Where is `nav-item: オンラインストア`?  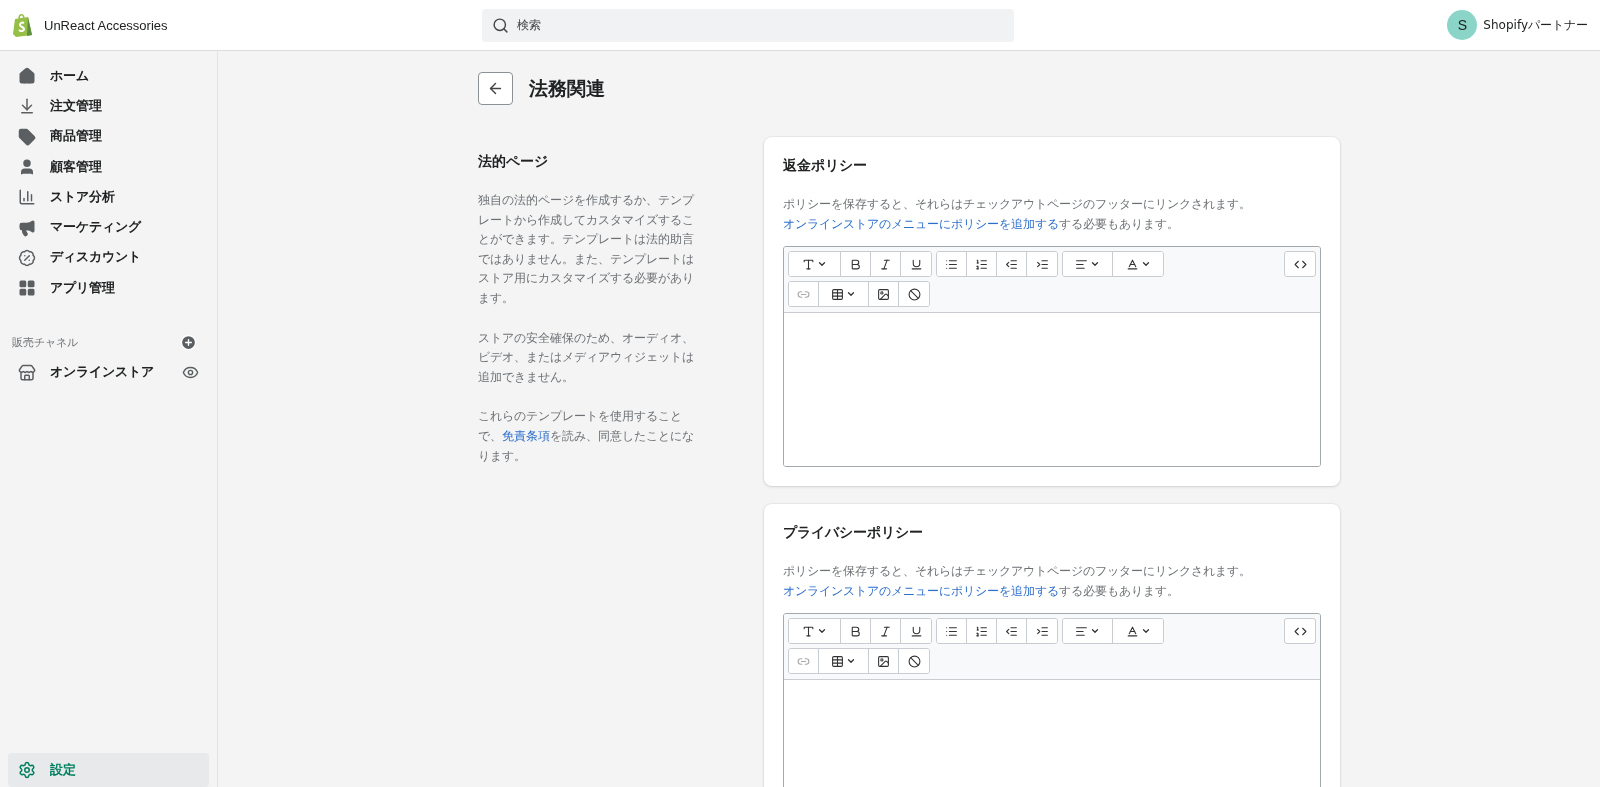 nav-item: オンラインストア is located at coordinates (108, 372).